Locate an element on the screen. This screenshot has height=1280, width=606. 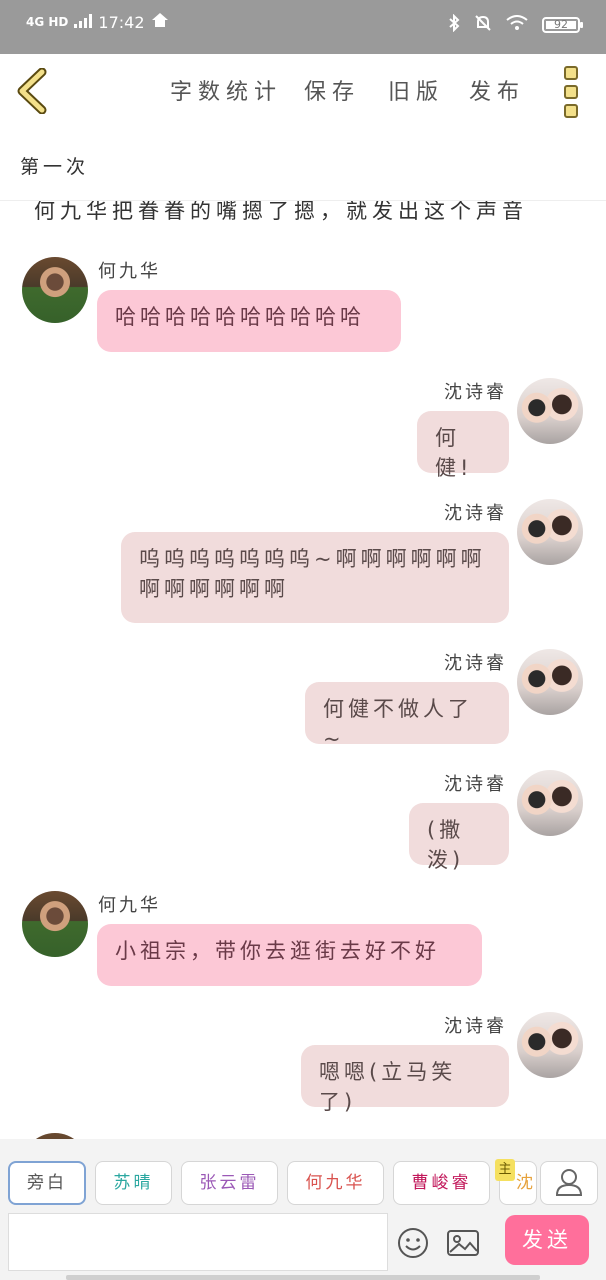
character-chip: 苏晴 is located at coordinates (133, 1183).